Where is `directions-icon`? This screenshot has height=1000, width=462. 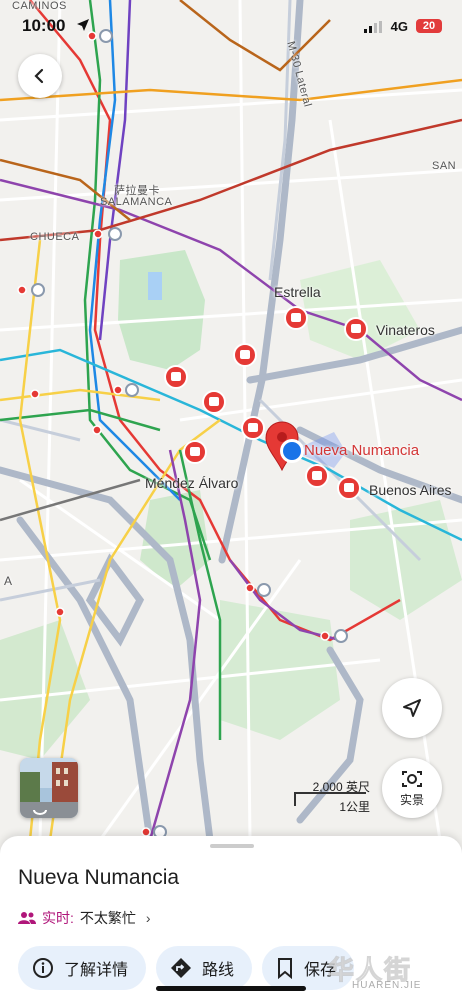
directions-icon is located at coordinates (181, 968).